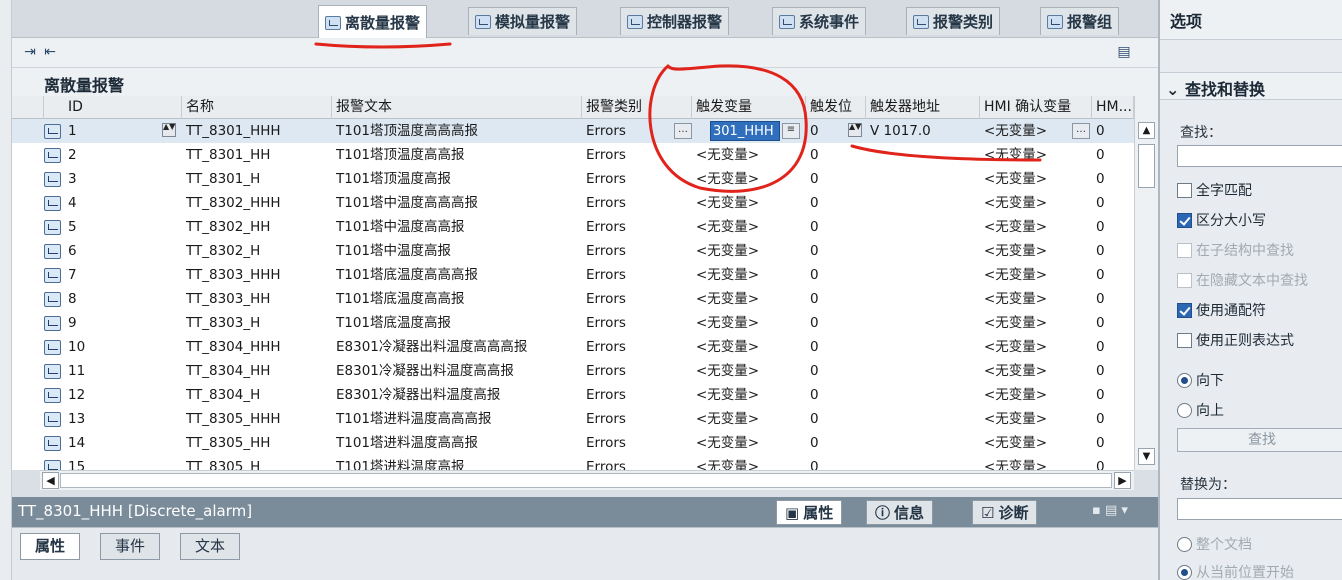 The height and width of the screenshot is (580, 1342). I want to click on cell-alarm-text: T101塔进料温度高高报, so click(405, 443).